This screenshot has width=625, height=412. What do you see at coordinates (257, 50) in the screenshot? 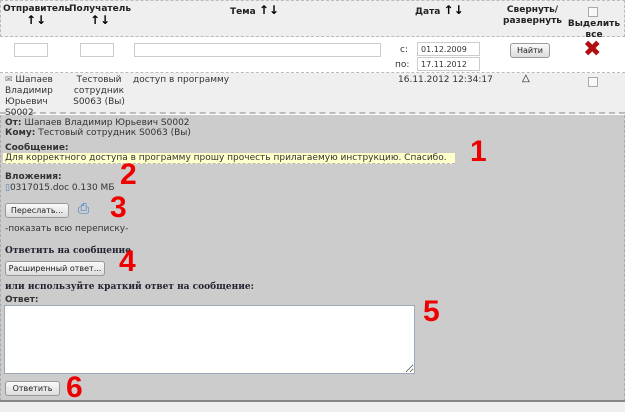
I see `subject-filter-input` at bounding box center [257, 50].